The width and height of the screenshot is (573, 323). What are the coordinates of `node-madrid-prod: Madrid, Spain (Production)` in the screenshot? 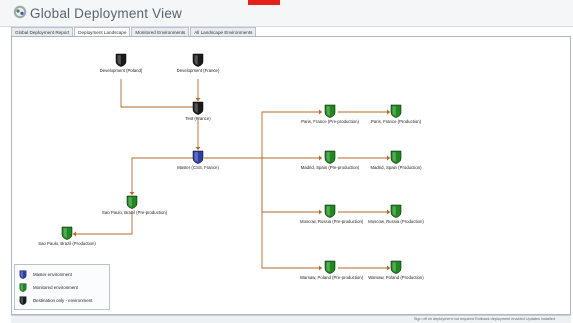 It's located at (396, 160).